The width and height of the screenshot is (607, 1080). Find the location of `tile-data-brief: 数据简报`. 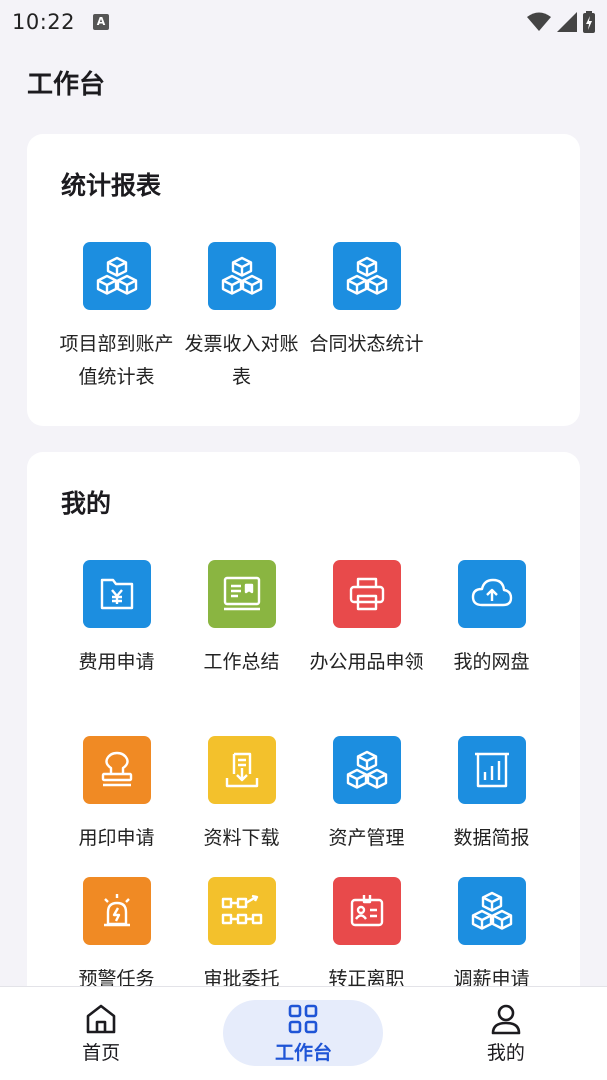

tile-data-brief: 数据简报 is located at coordinates (491, 795).